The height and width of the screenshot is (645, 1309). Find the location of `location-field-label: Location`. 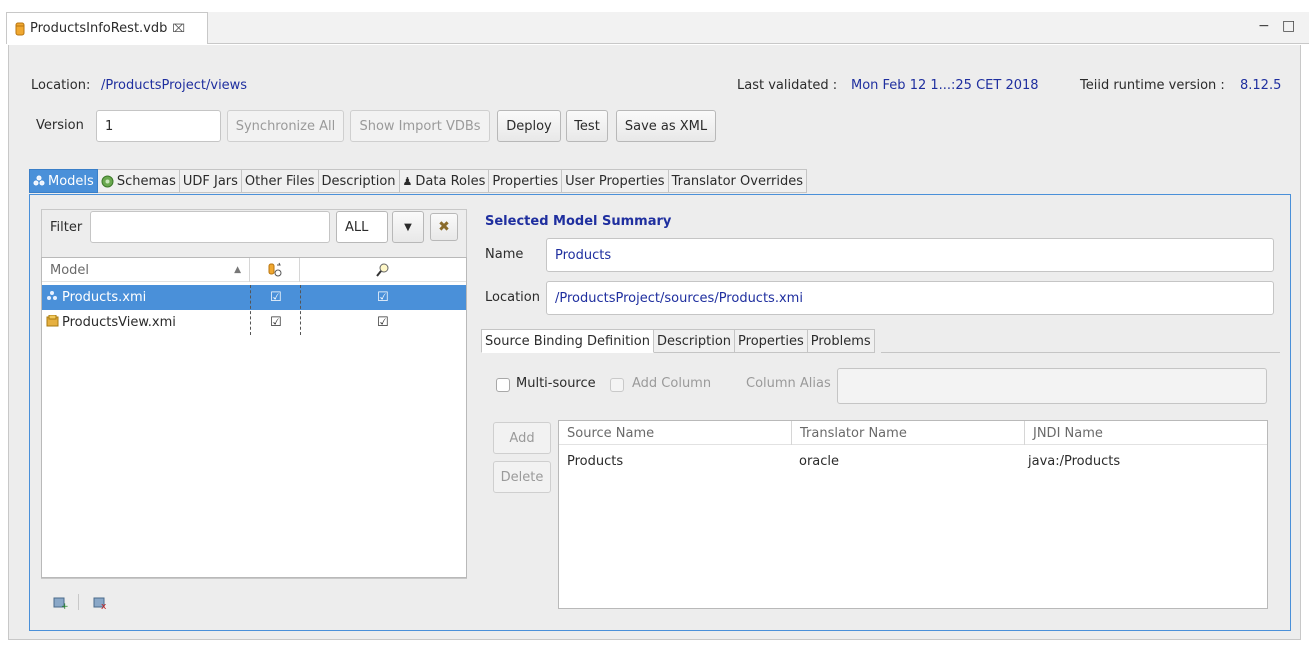

location-field-label: Location is located at coordinates (512, 297).